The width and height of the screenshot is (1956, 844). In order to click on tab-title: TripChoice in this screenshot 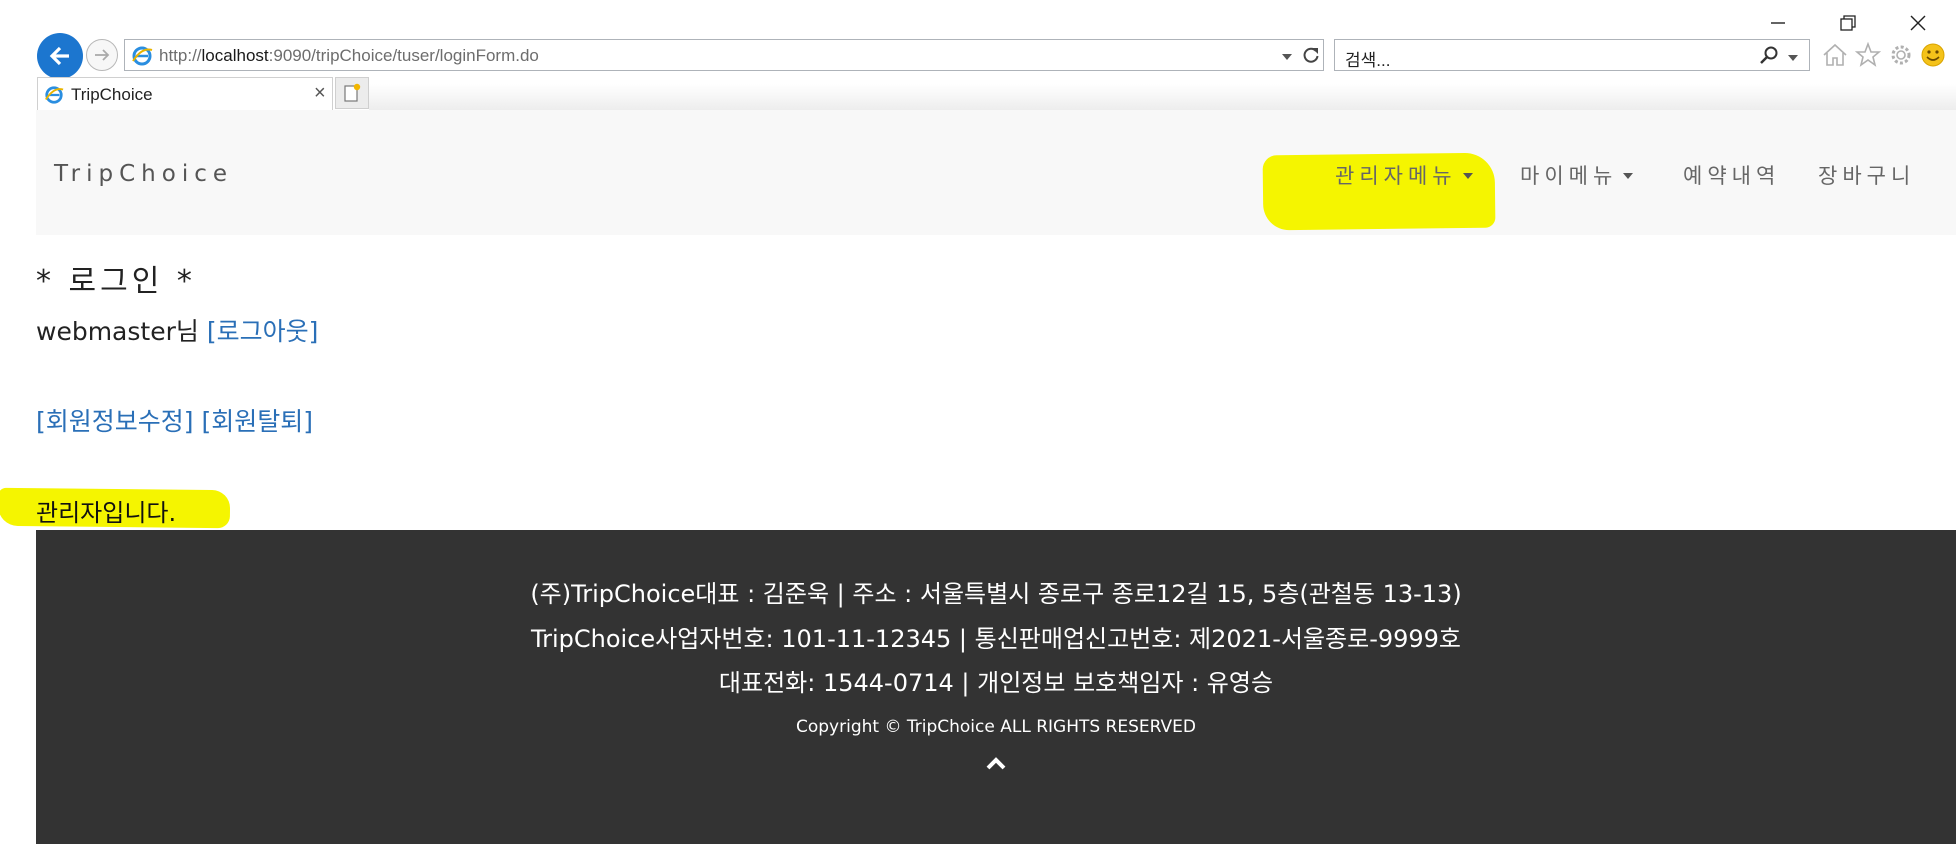, I will do `click(112, 94)`.